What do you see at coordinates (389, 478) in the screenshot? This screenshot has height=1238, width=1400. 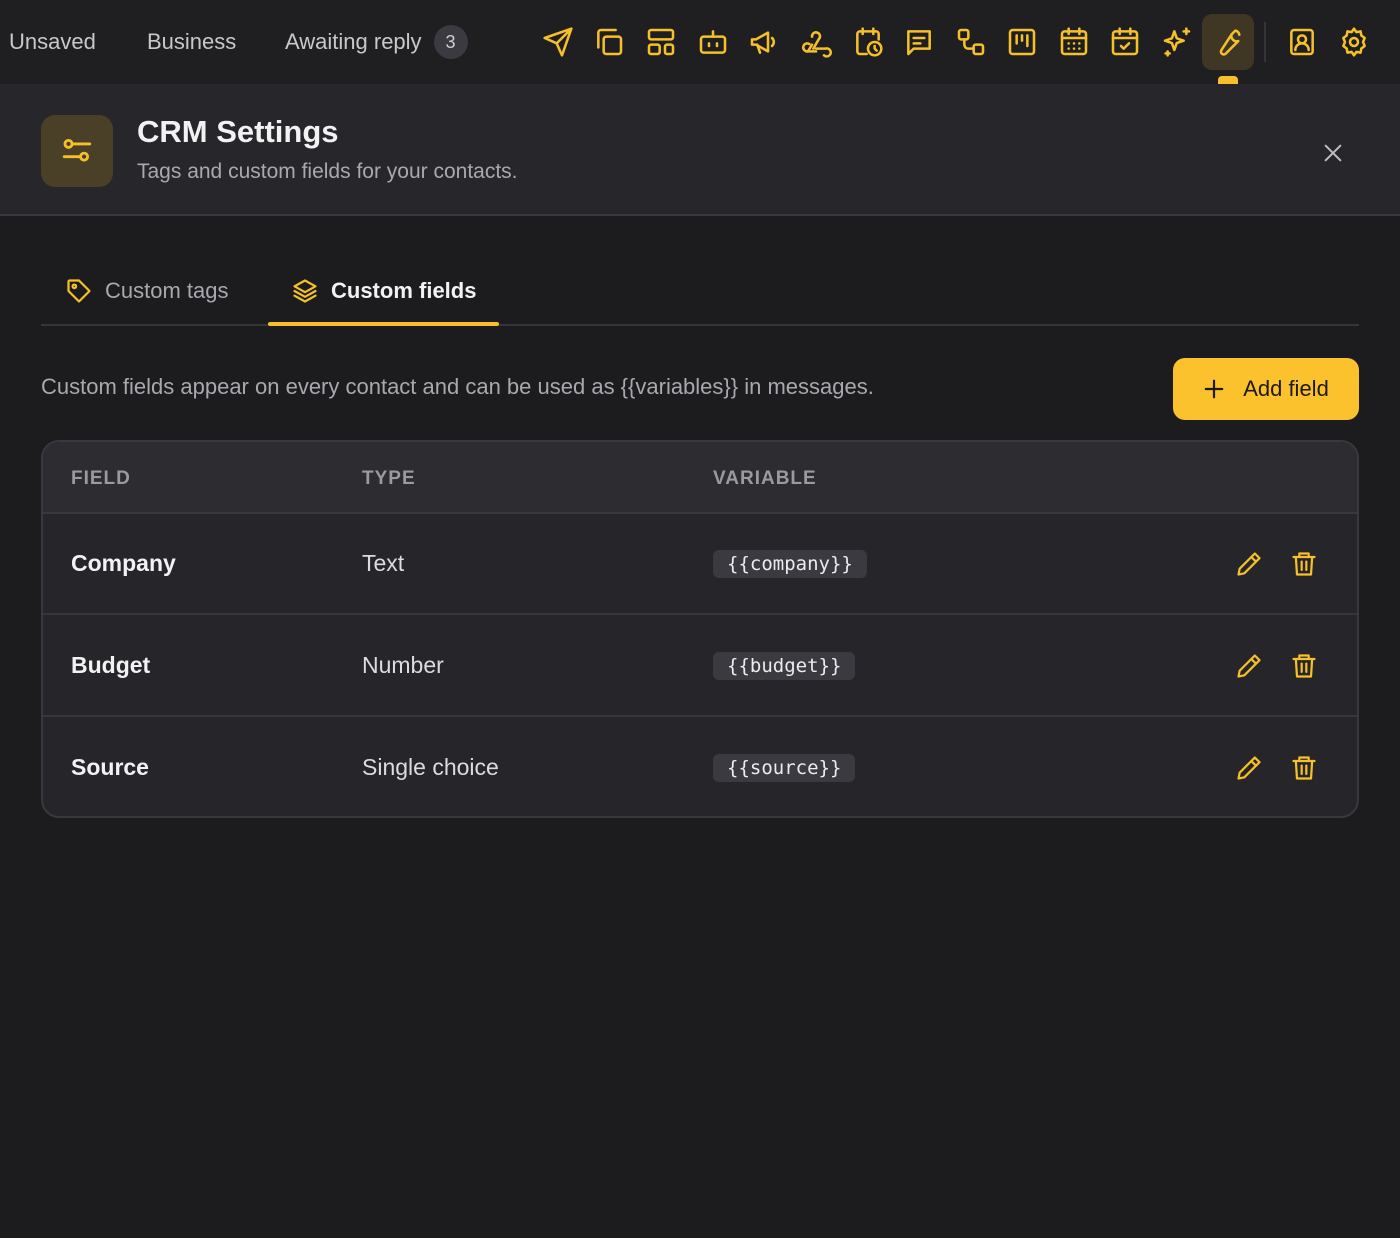 I see `column-header-type: TYPE` at bounding box center [389, 478].